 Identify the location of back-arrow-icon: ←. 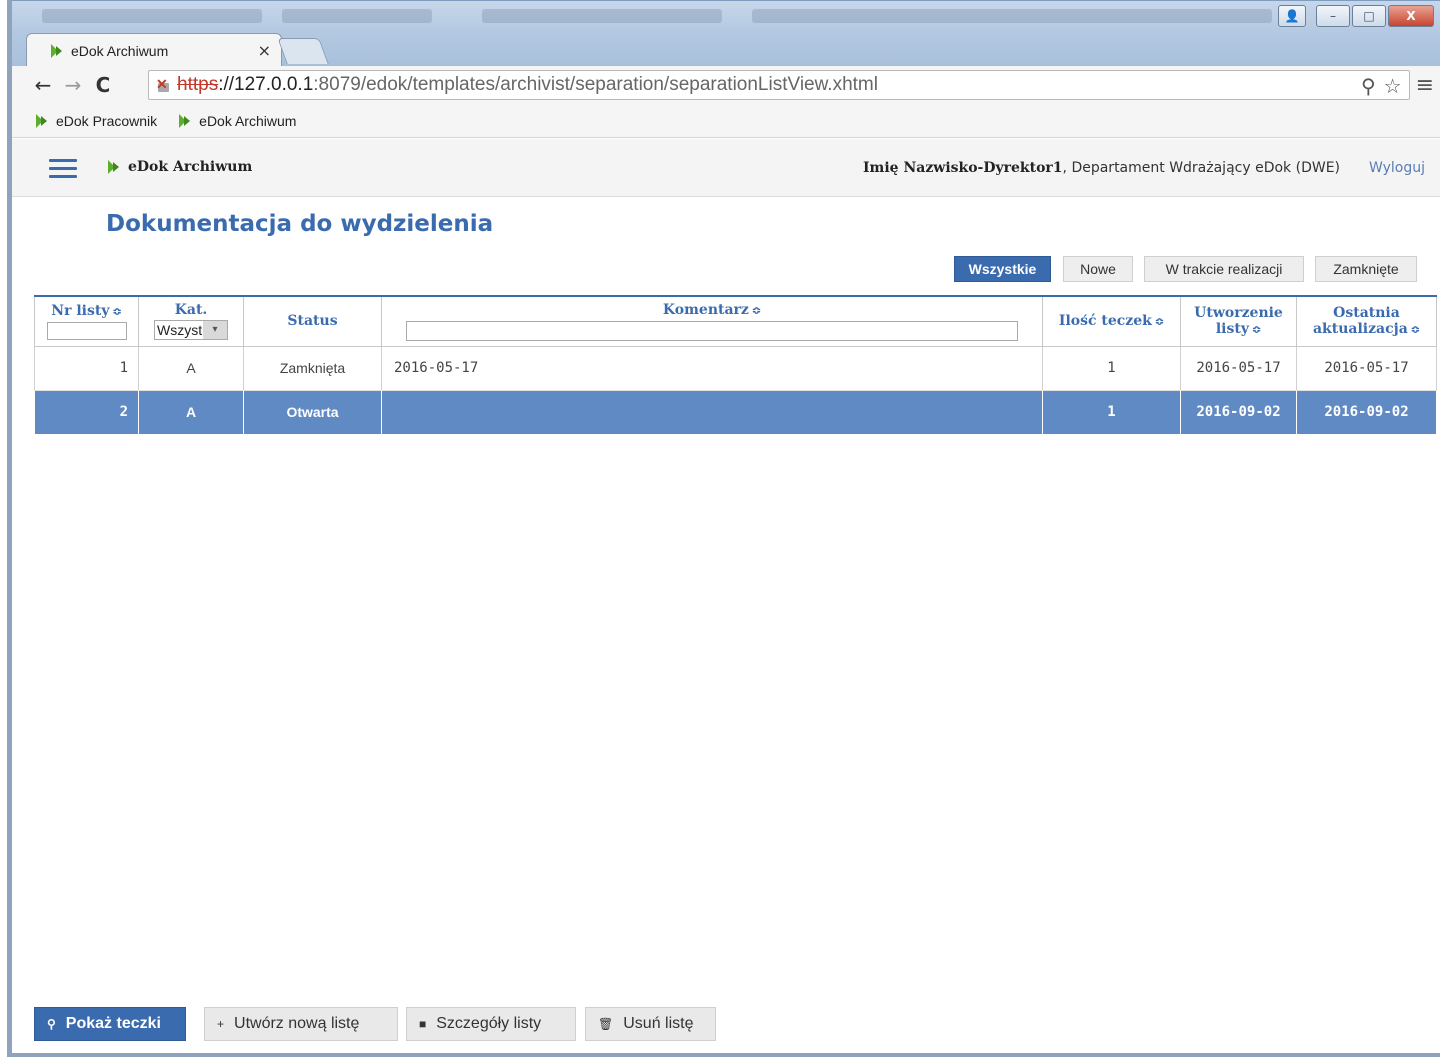
(43, 85).